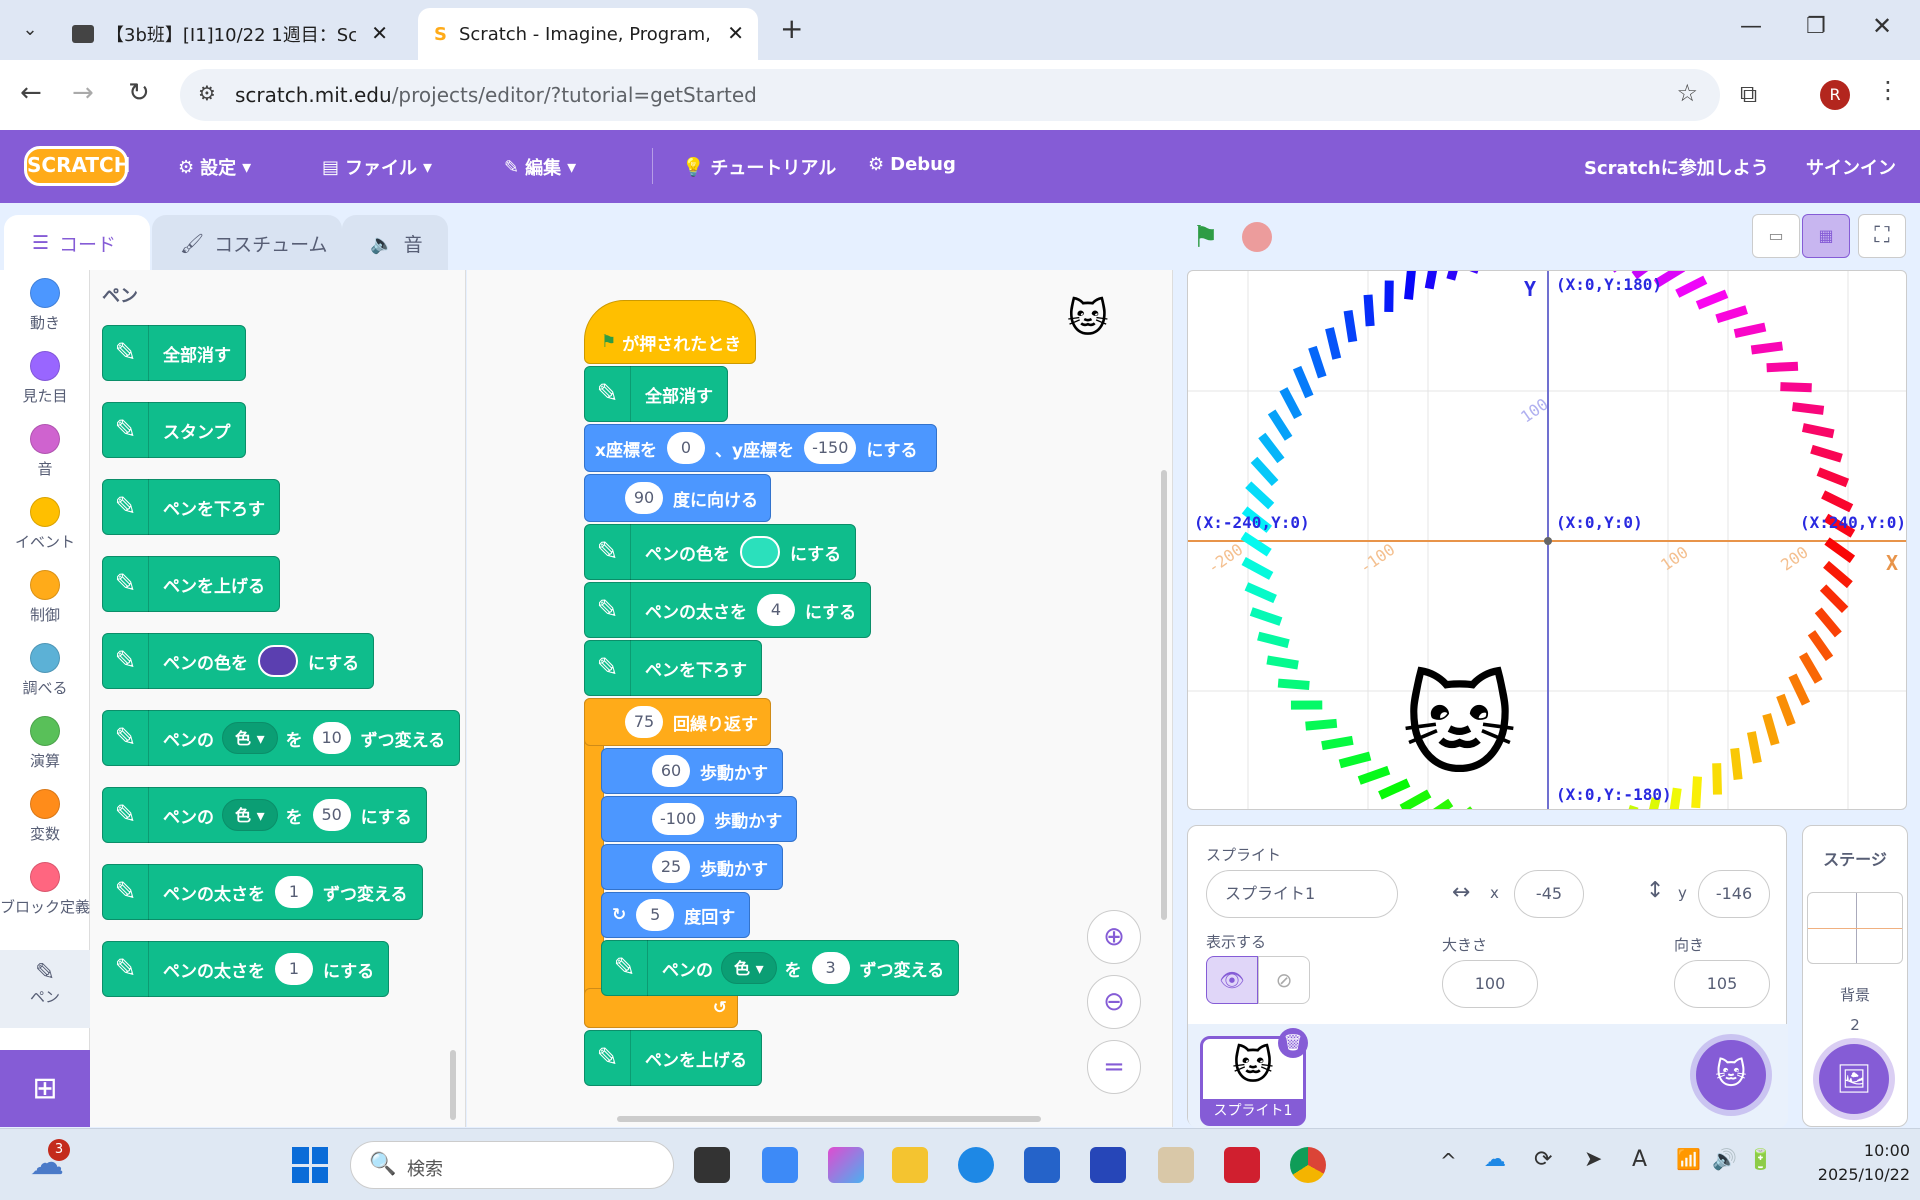 This screenshot has width=1920, height=1200. What do you see at coordinates (45, 378) in the screenshot?
I see `category-looks: 見た目` at bounding box center [45, 378].